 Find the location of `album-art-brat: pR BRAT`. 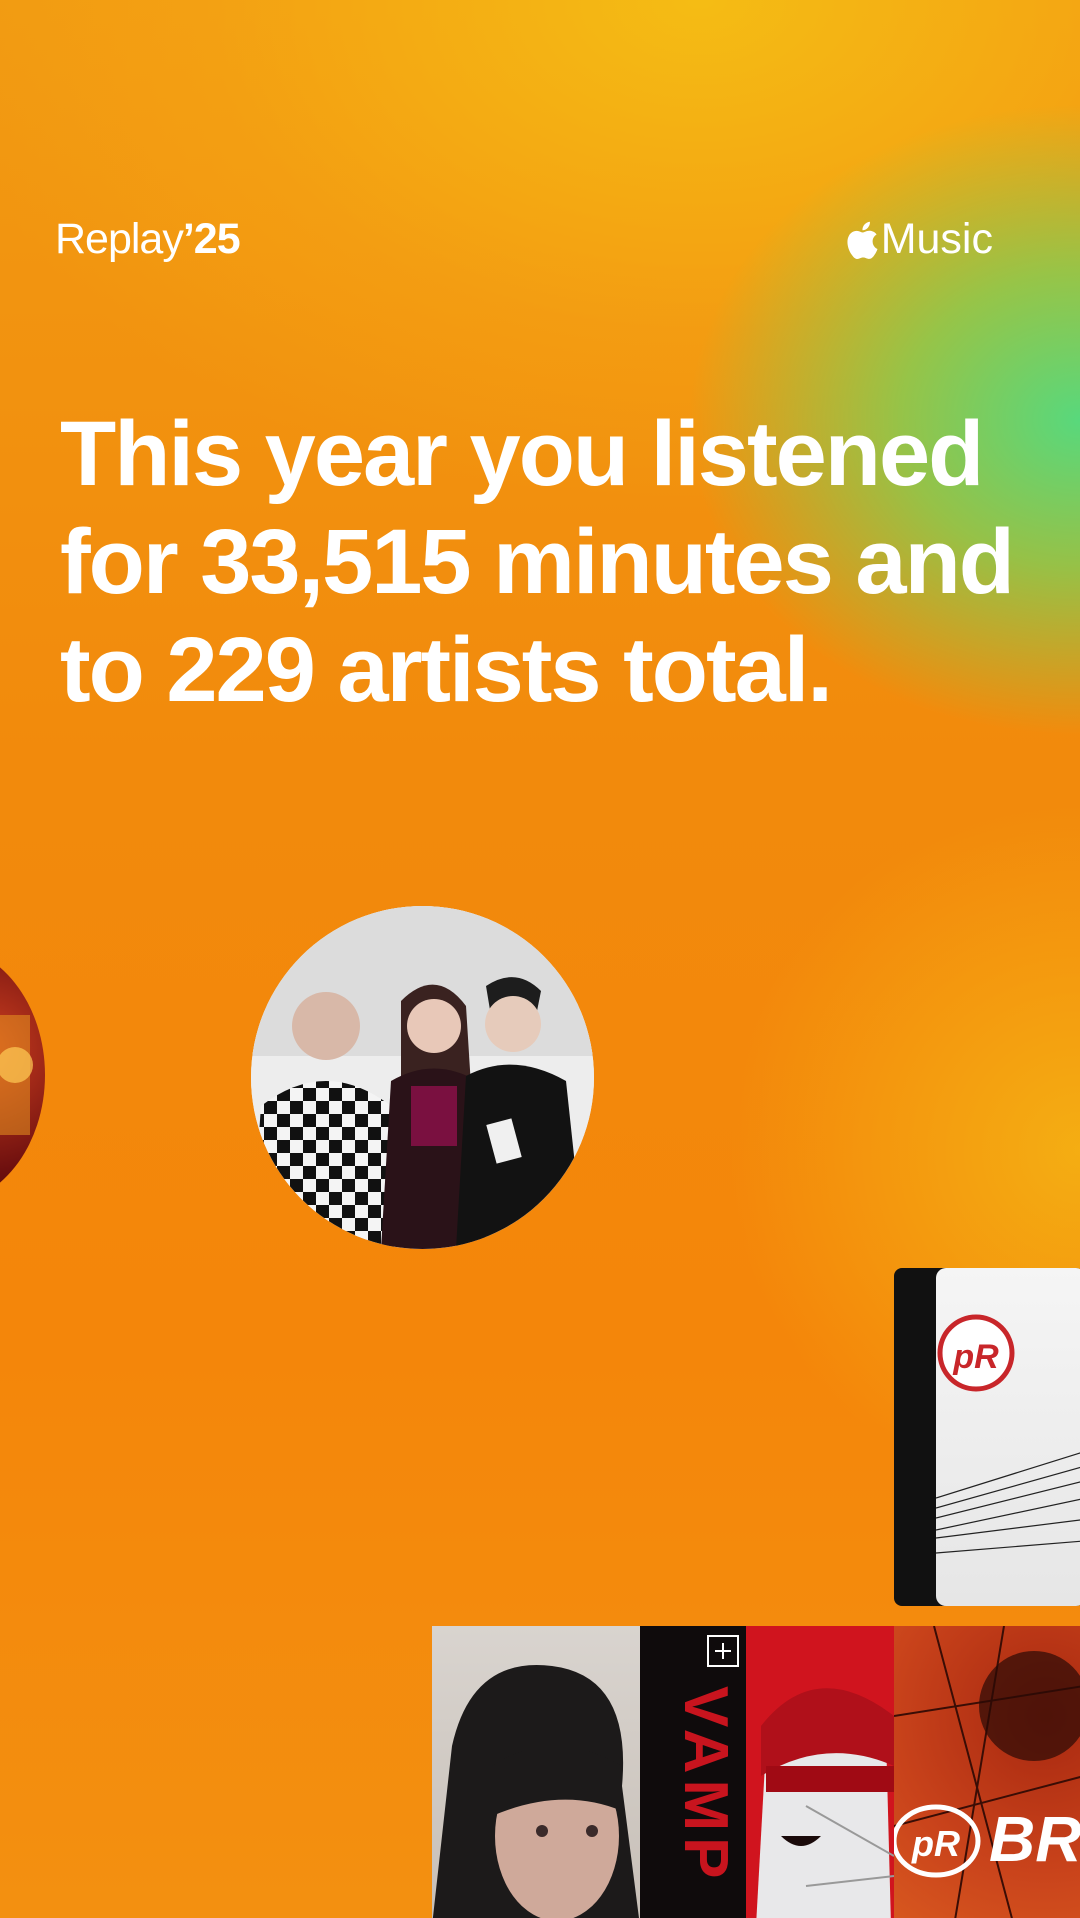

album-art-brat: pR BRAT is located at coordinates (987, 1772).